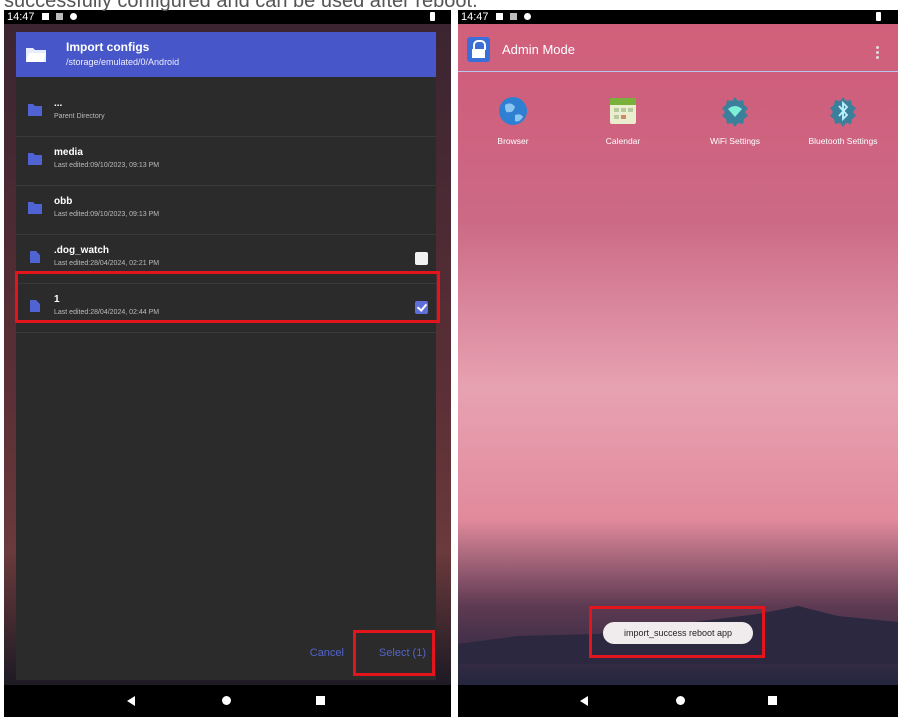  What do you see at coordinates (226, 210) in the screenshot?
I see `list-item-obb: obb Last edited:09/10/2023, 09:13 PM` at bounding box center [226, 210].